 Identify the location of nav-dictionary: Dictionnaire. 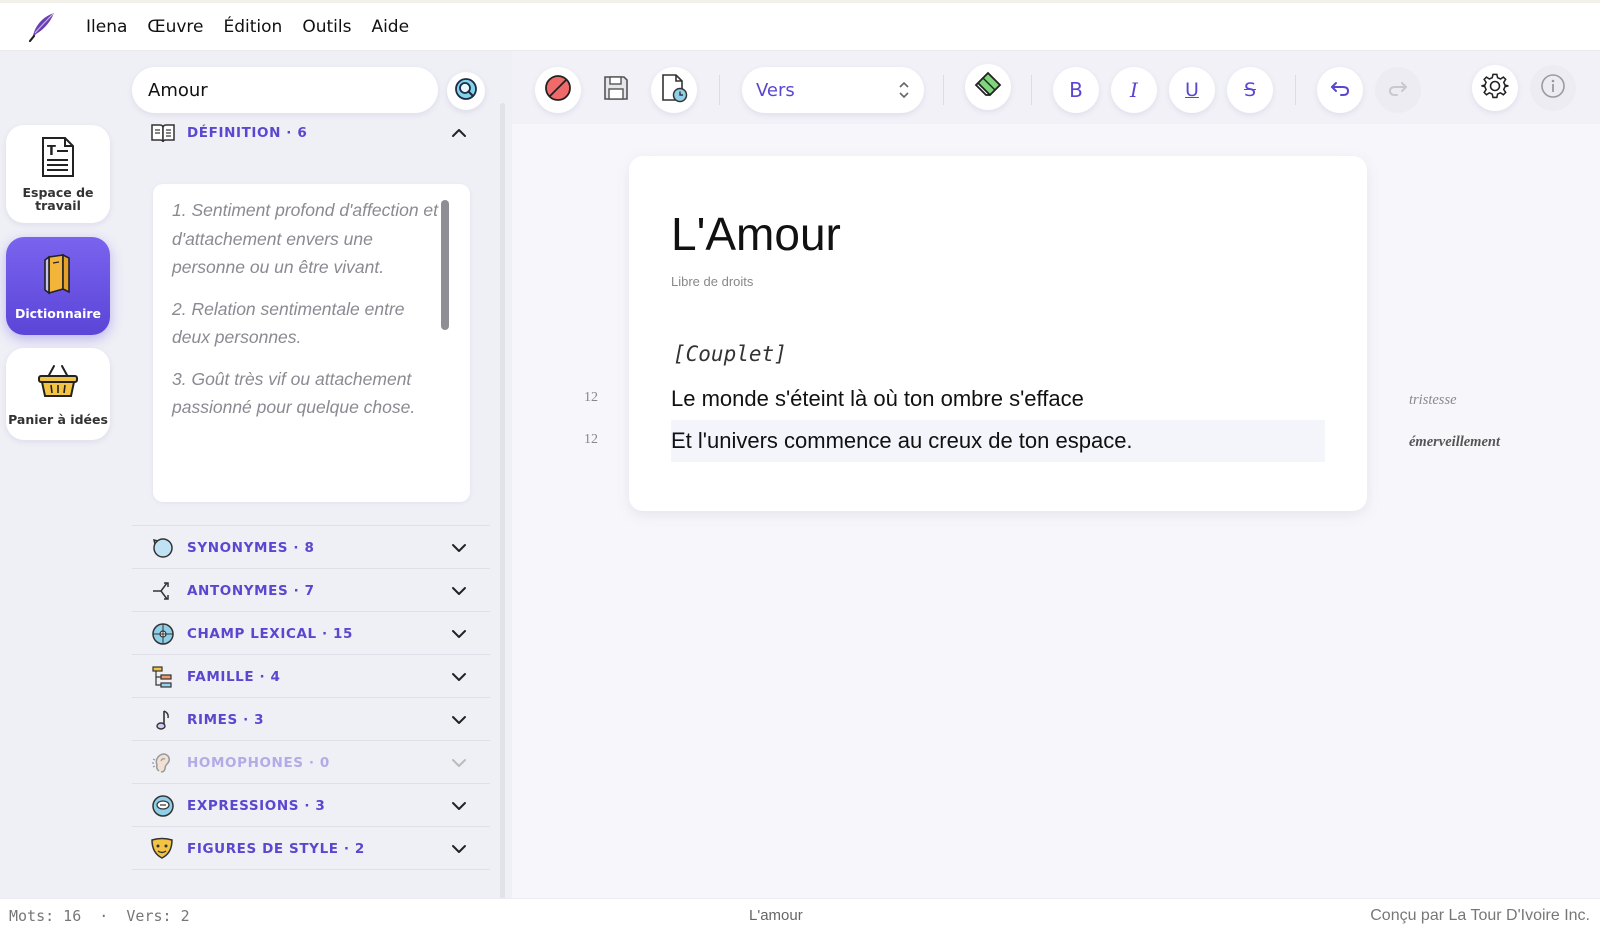
(58, 286).